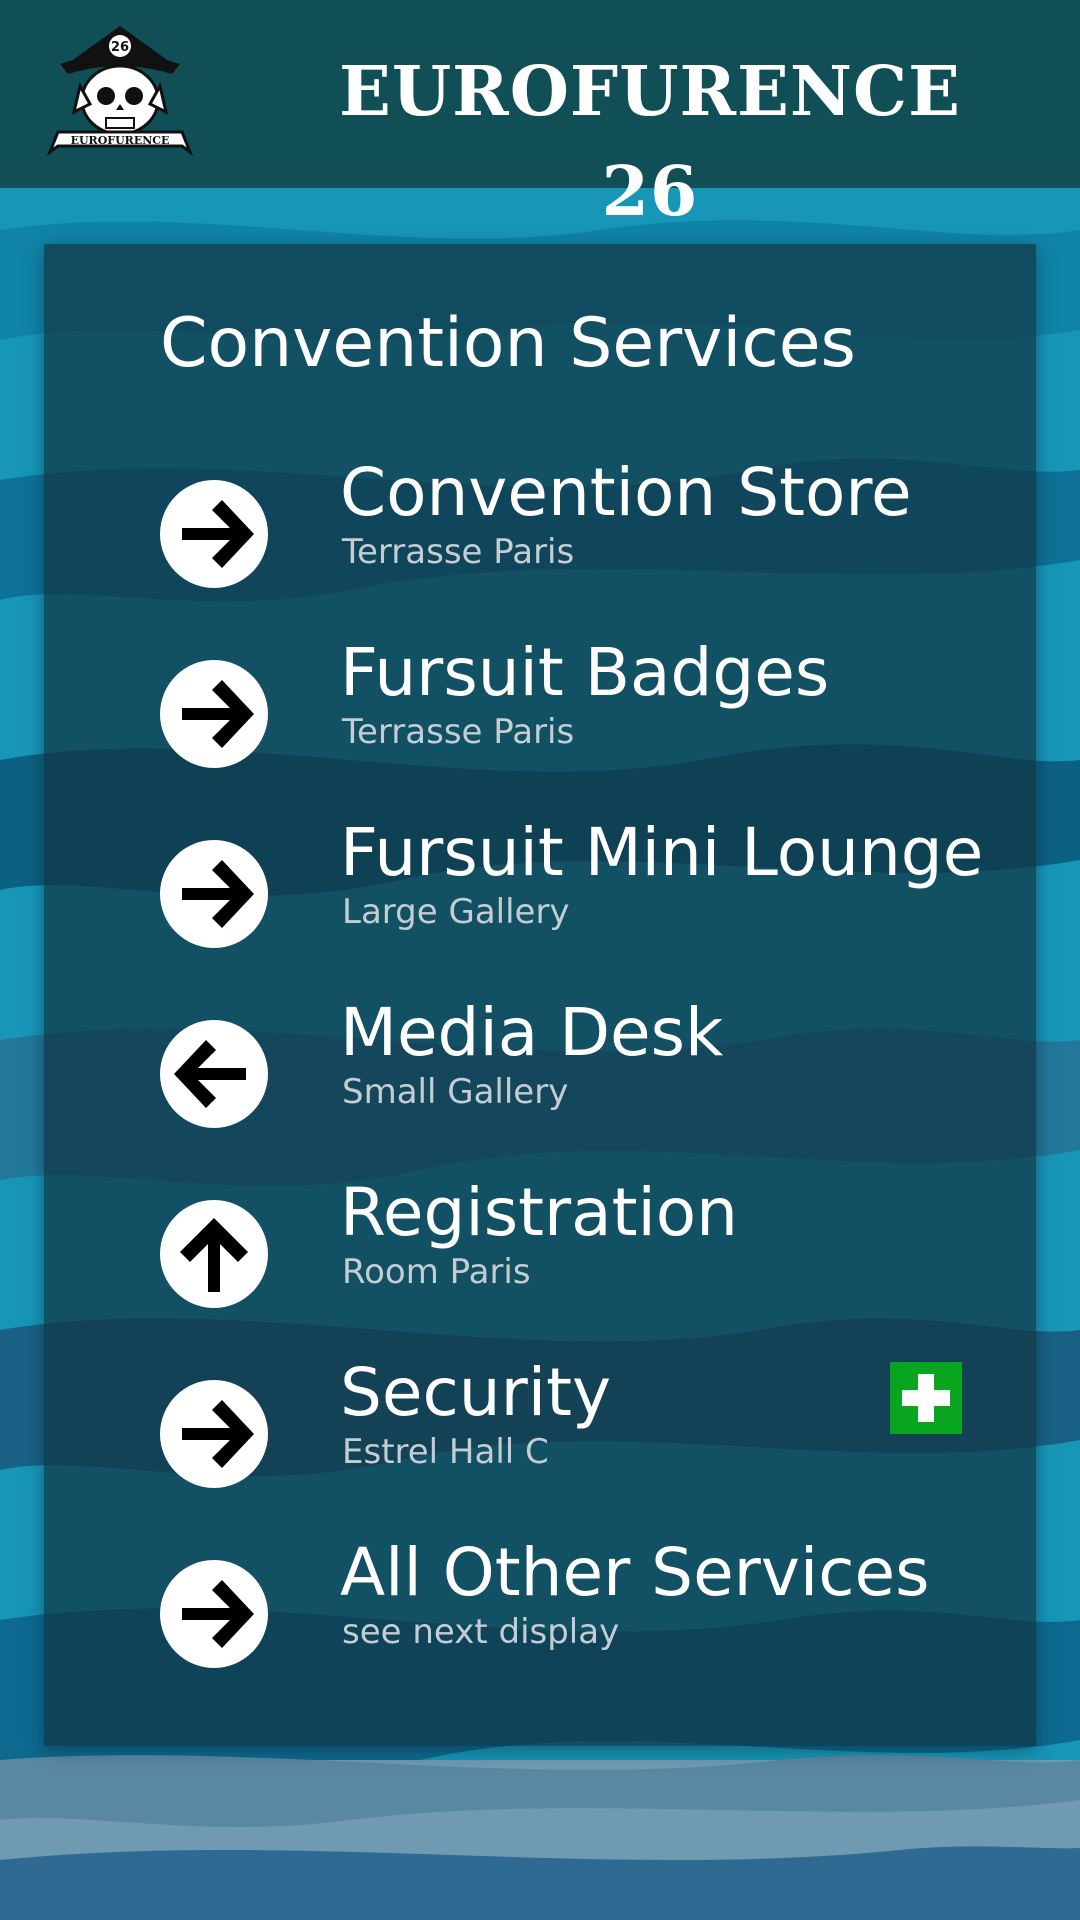  Describe the element at coordinates (120, 140) in the screenshot. I see `logo-banner-text: EUROFURENCE` at that location.